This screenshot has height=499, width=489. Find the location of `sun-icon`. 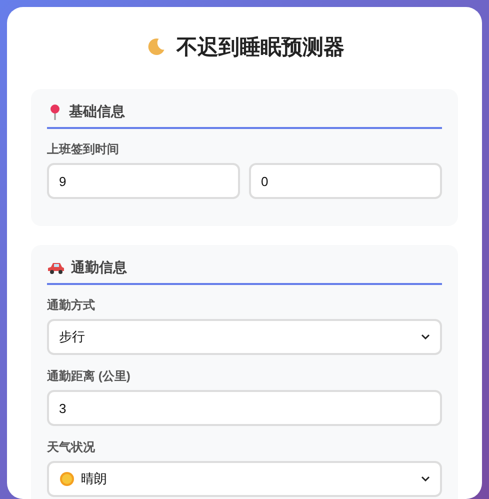

sun-icon is located at coordinates (67, 479).